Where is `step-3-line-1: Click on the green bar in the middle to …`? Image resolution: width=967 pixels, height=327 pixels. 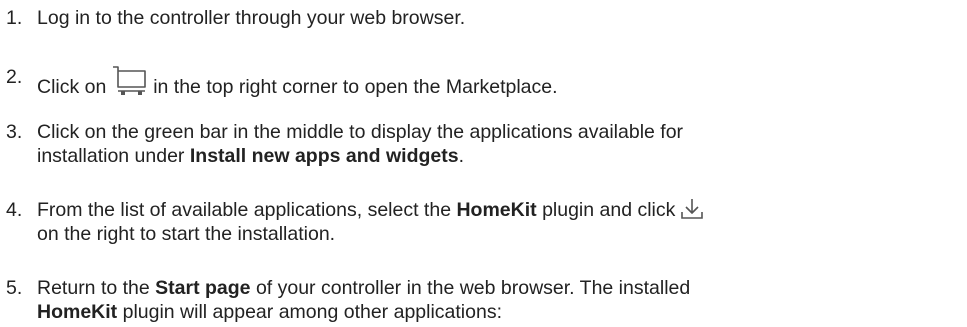 step-3-line-1: Click on the green bar in the middle to … is located at coordinates (360, 132).